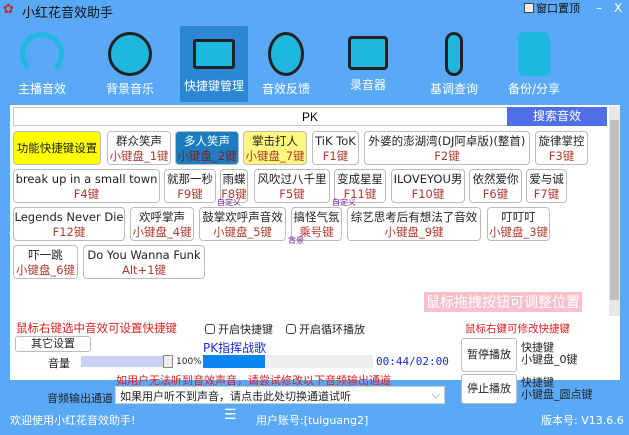  Describe the element at coordinates (59, 363) in the screenshot. I see `volume-label: 音量` at that location.